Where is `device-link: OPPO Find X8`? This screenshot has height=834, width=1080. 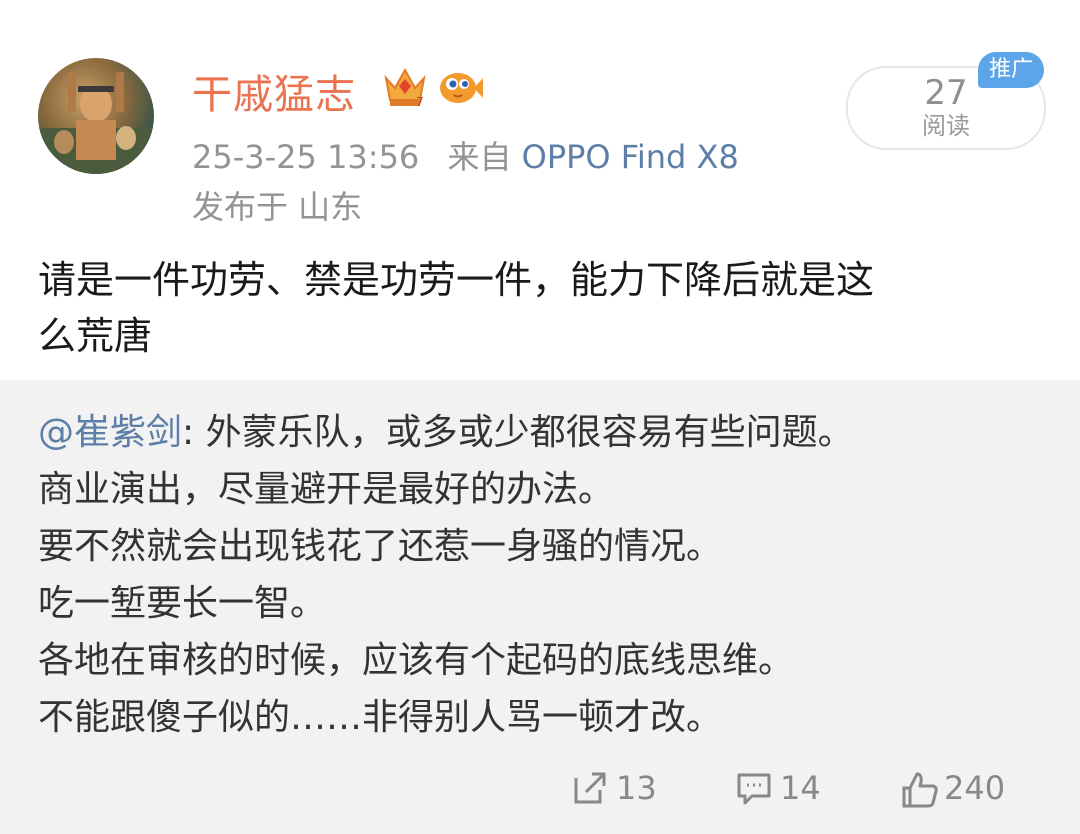
device-link: OPPO Find X8 is located at coordinates (630, 157).